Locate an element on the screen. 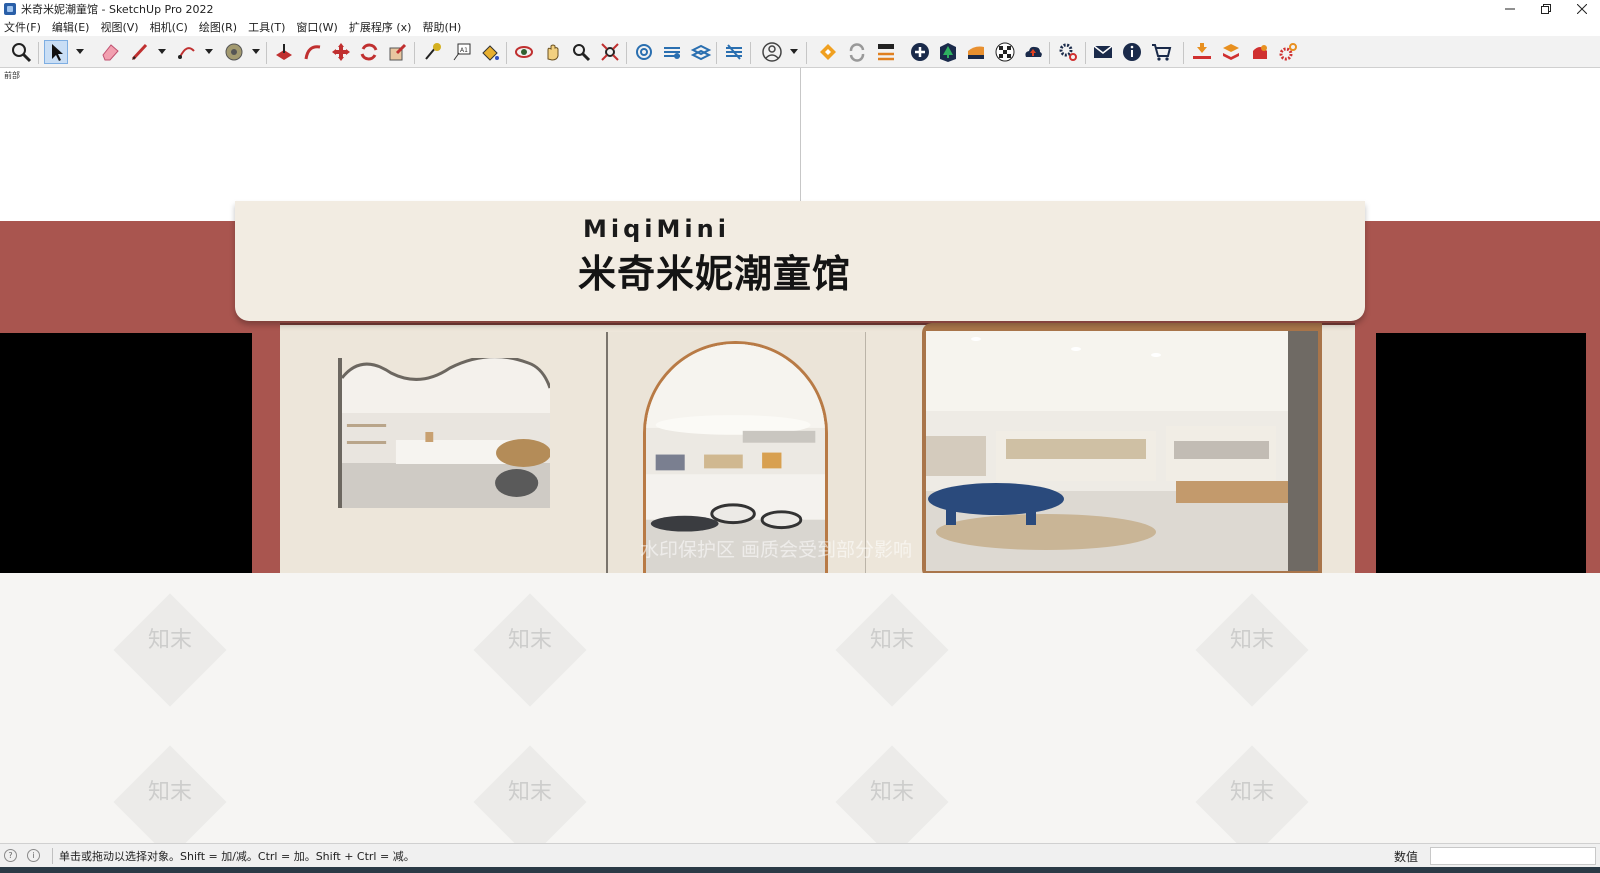 The image size is (1600, 873). measurements-input is located at coordinates (1513, 856).